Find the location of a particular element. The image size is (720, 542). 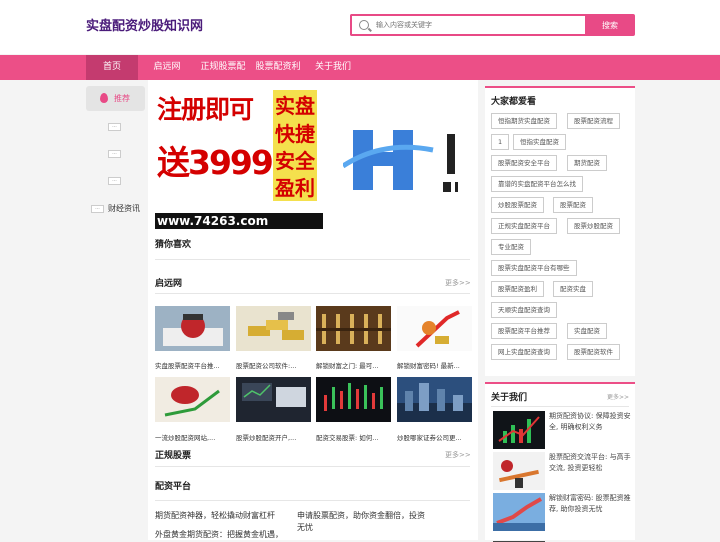

section-title-guess: 猜你喜欢 is located at coordinates (173, 245).